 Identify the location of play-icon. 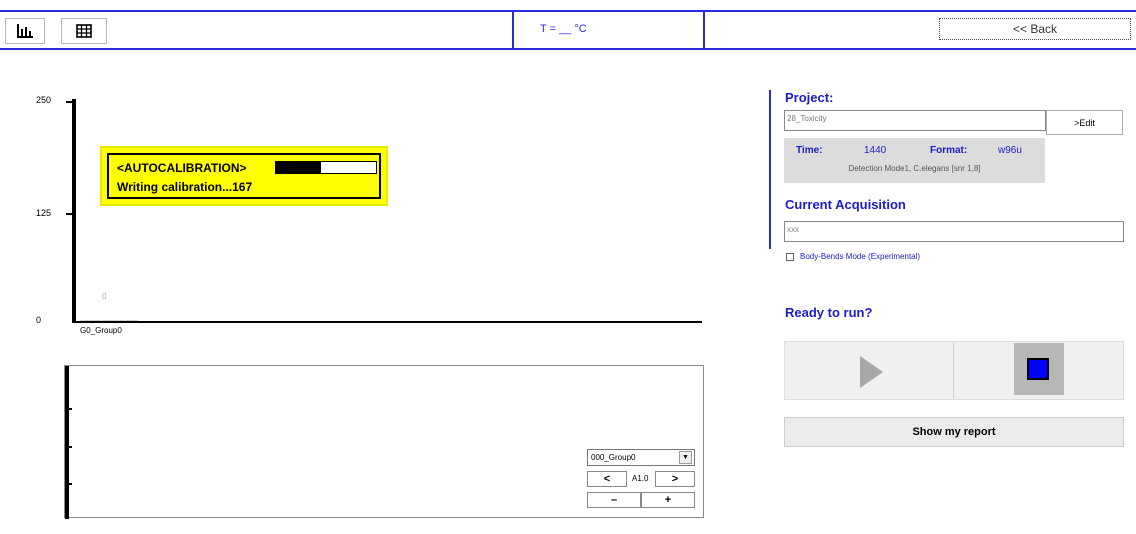
(871, 372).